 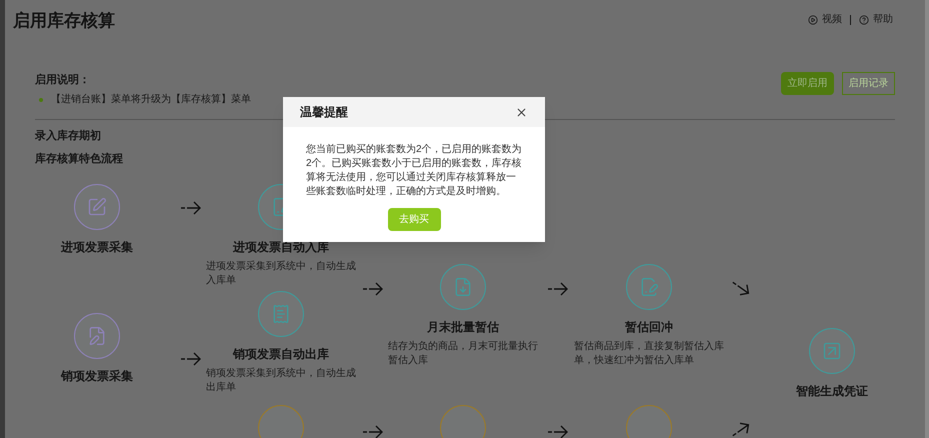 What do you see at coordinates (281, 274) in the screenshot?
I see `step-description: 进项发票采集到系统中，自动生成入库单` at bounding box center [281, 274].